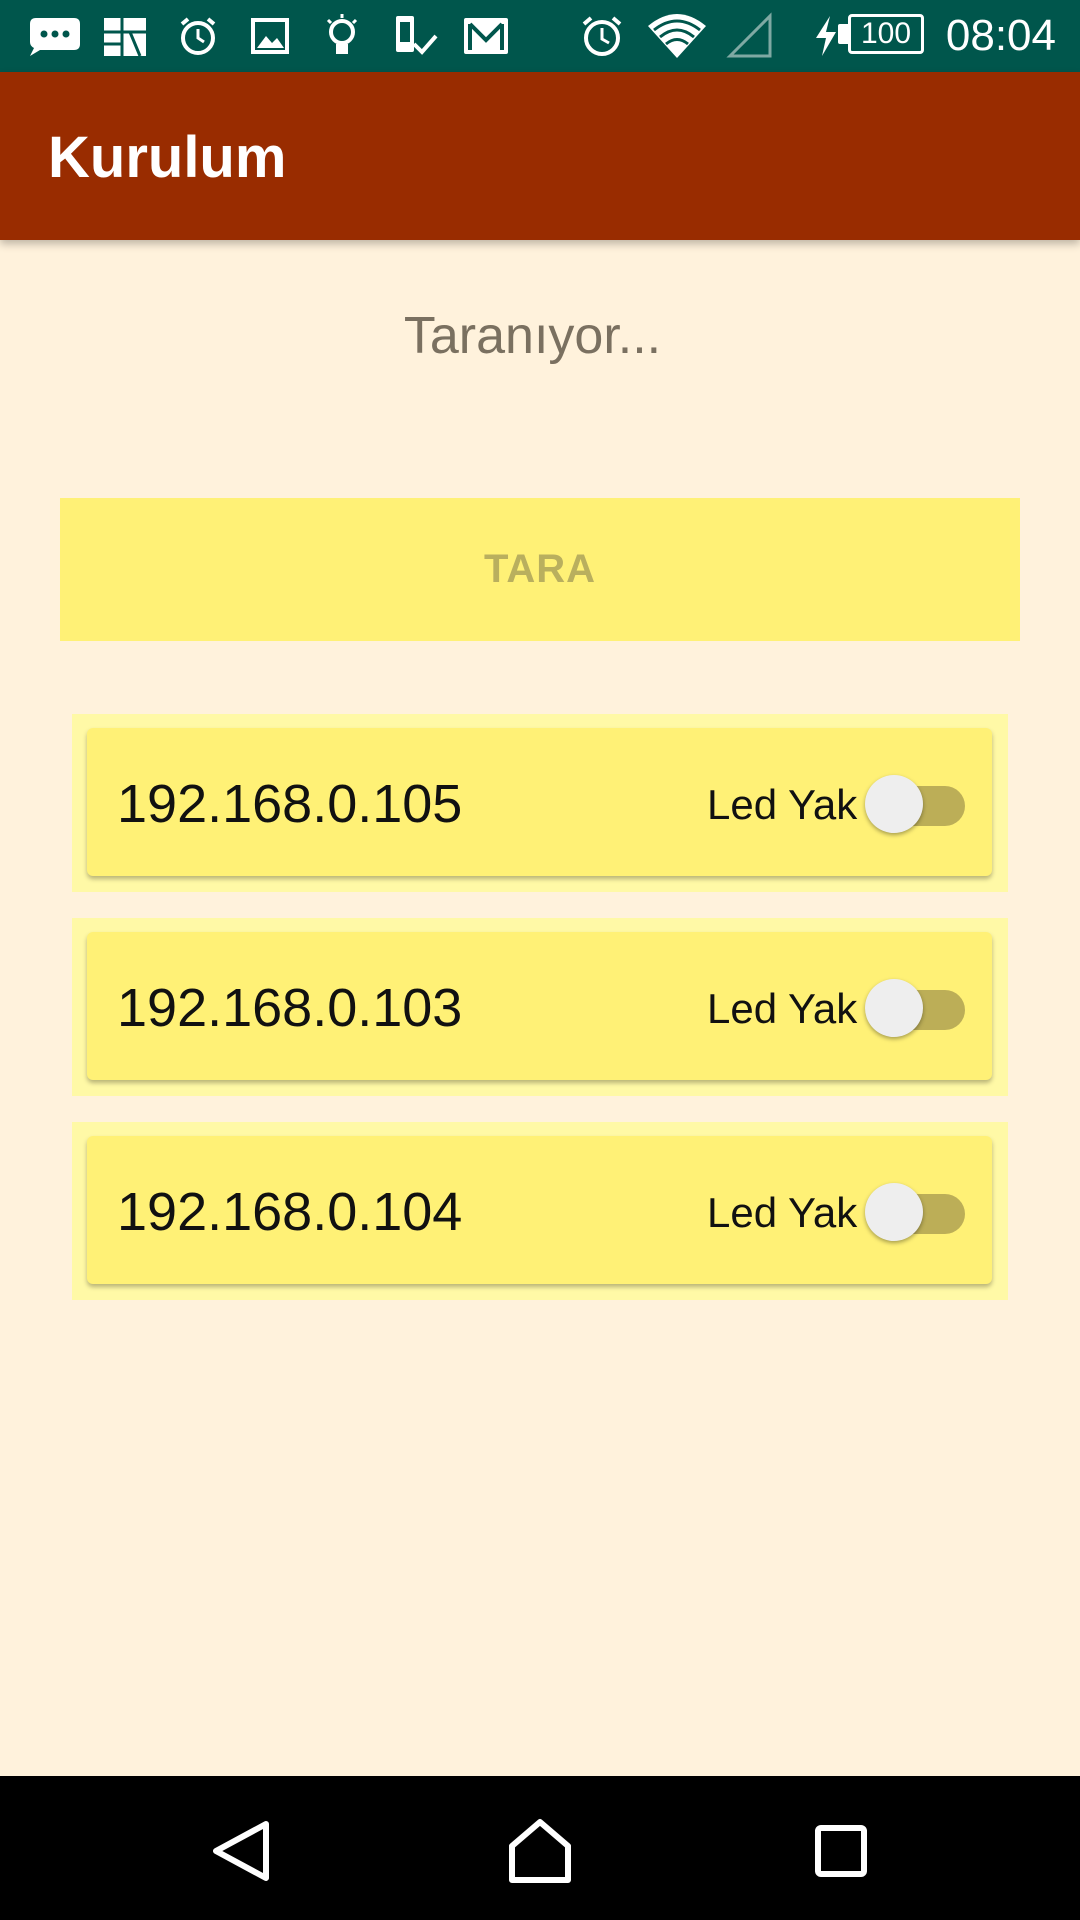  What do you see at coordinates (540, 1851) in the screenshot?
I see `home-icon` at bounding box center [540, 1851].